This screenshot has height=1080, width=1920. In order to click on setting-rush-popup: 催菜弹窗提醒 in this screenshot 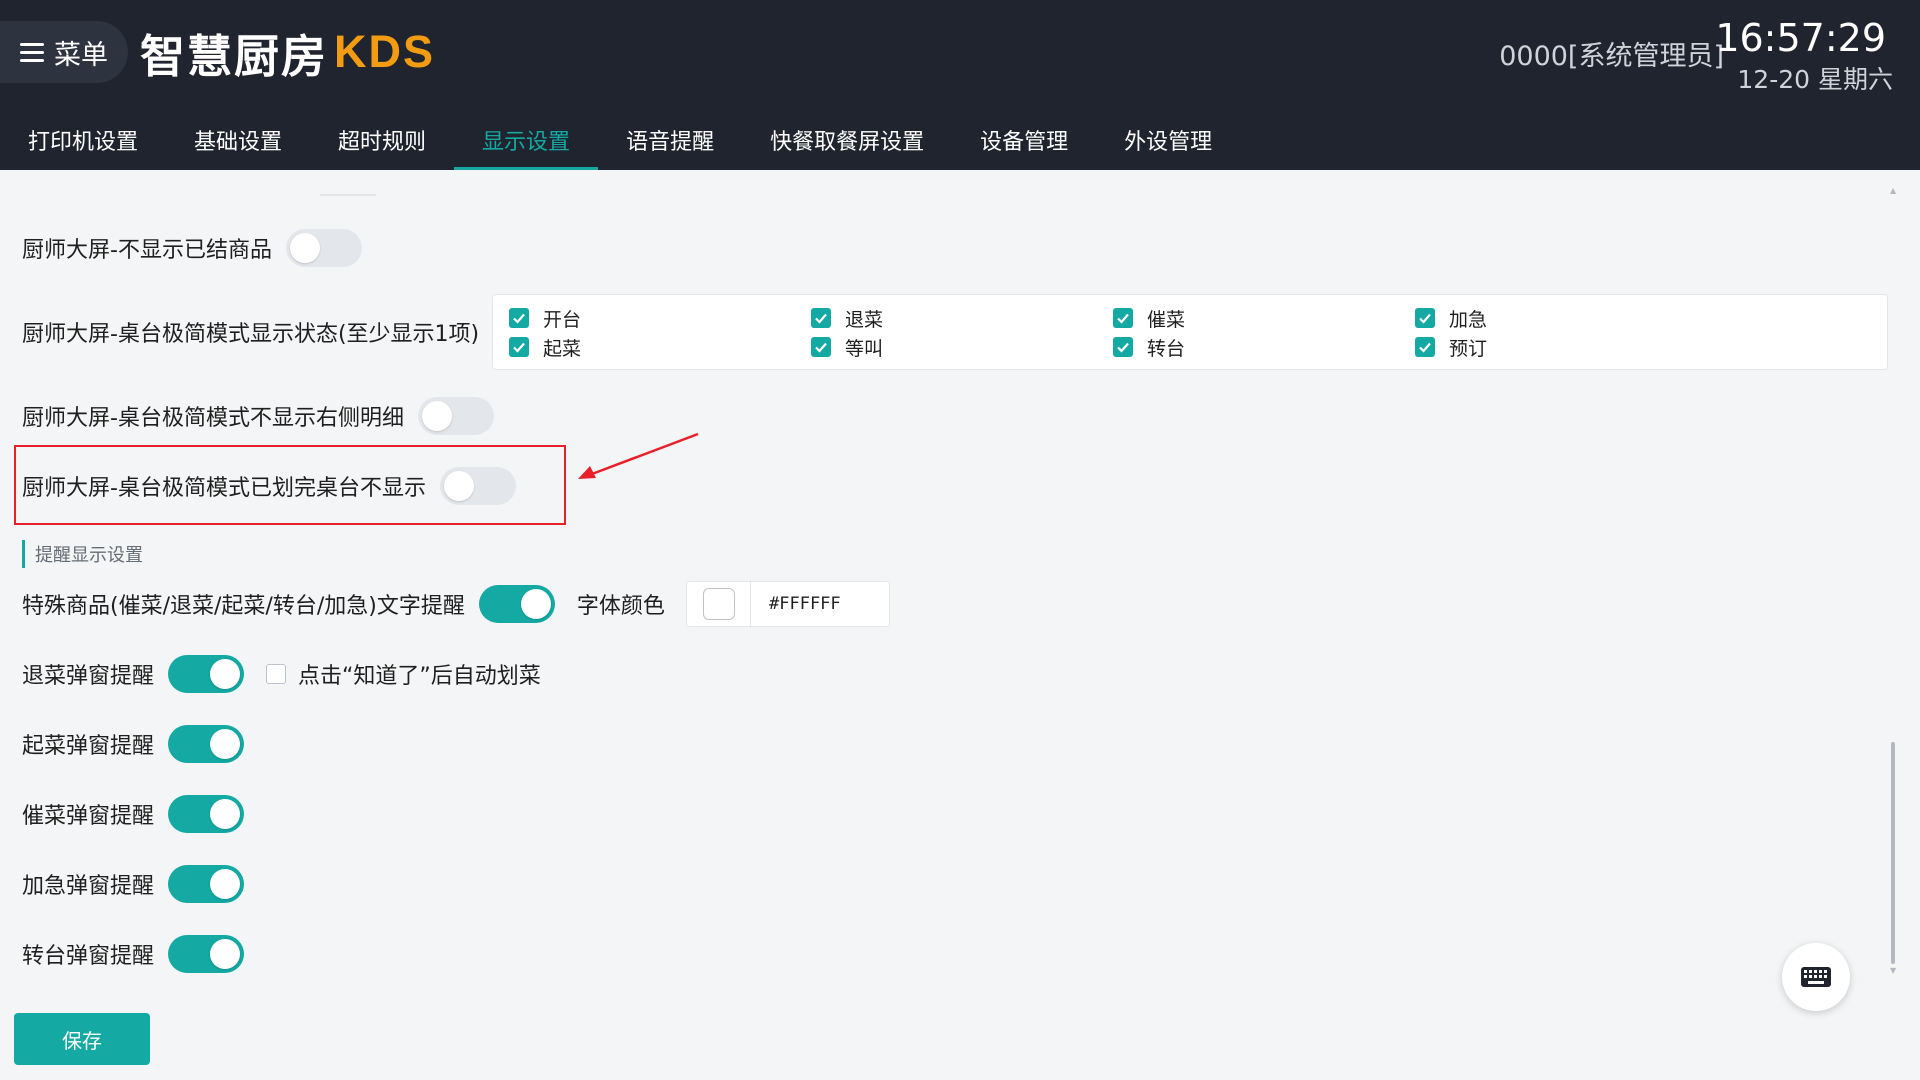, I will do `click(133, 814)`.